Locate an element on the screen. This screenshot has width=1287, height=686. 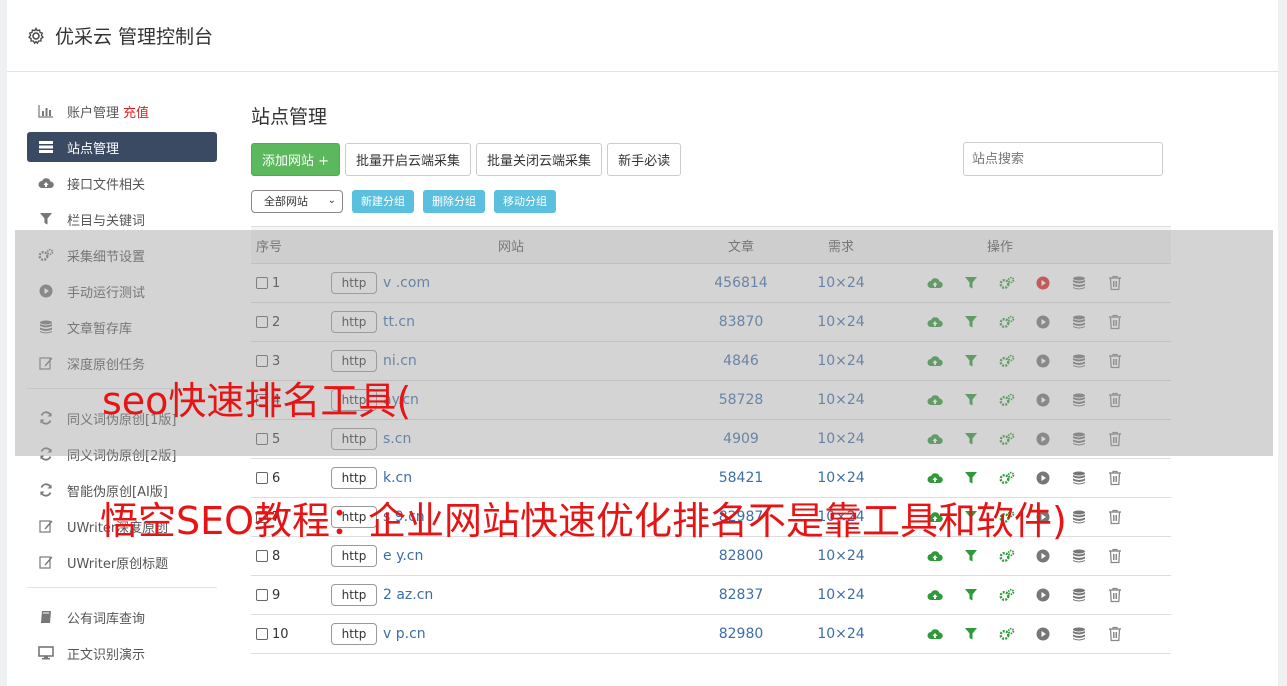
batch-open-button: 批量开启云端采集 is located at coordinates (408, 159).